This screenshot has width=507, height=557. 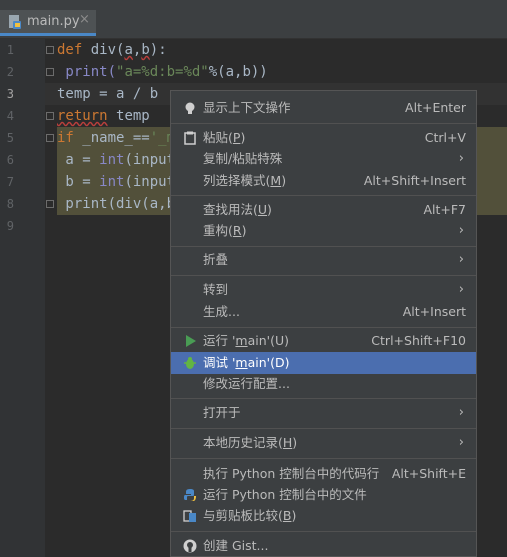 What do you see at coordinates (10, 226) in the screenshot?
I see `line-number: 9` at bounding box center [10, 226].